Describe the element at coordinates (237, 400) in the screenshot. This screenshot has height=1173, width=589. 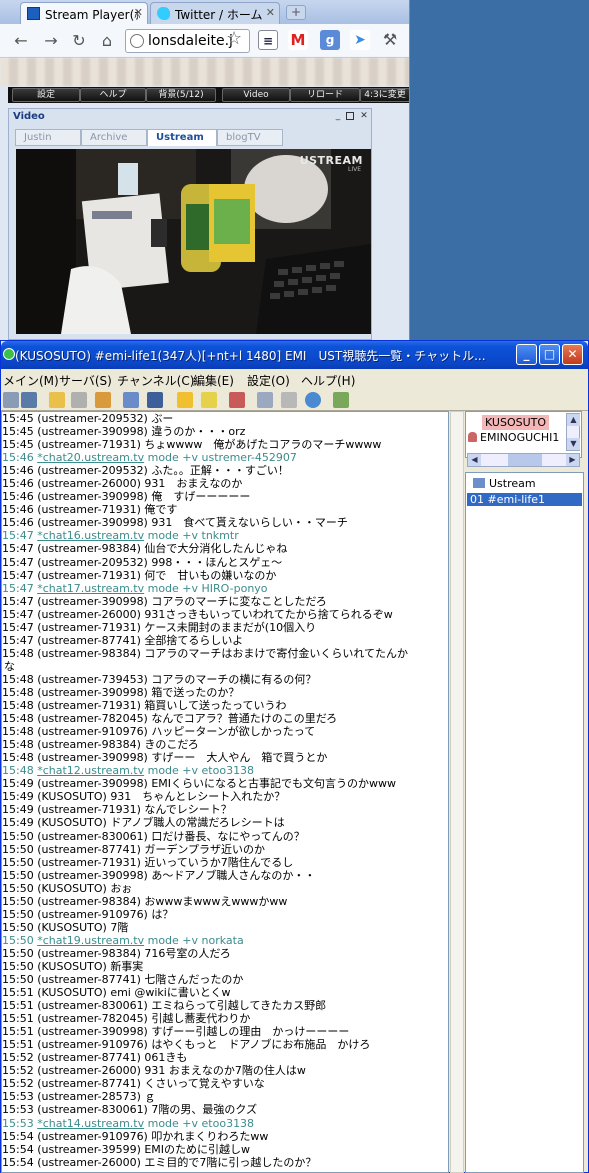
I see `checklist-icon` at that location.